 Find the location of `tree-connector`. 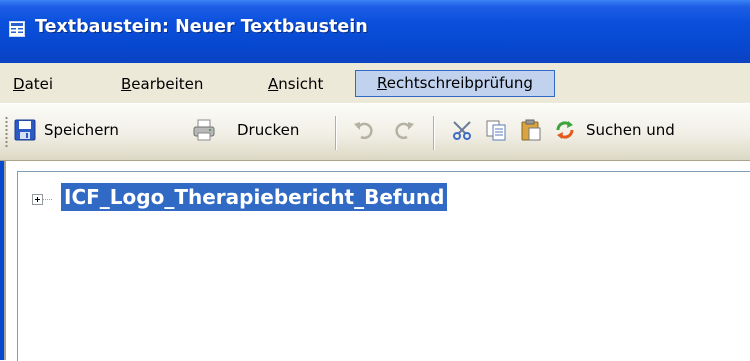

tree-connector is located at coordinates (48, 199).